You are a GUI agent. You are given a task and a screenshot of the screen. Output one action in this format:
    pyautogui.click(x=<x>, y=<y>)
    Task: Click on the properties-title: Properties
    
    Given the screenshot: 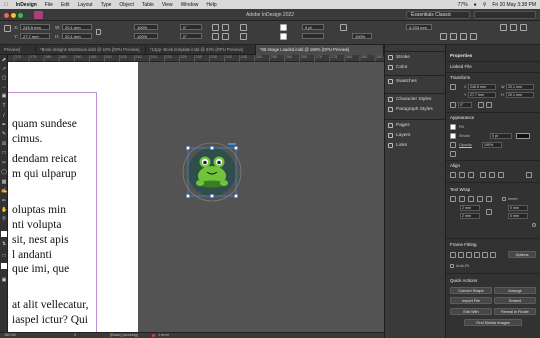 What is the action you would take?
    pyautogui.click(x=461, y=55)
    